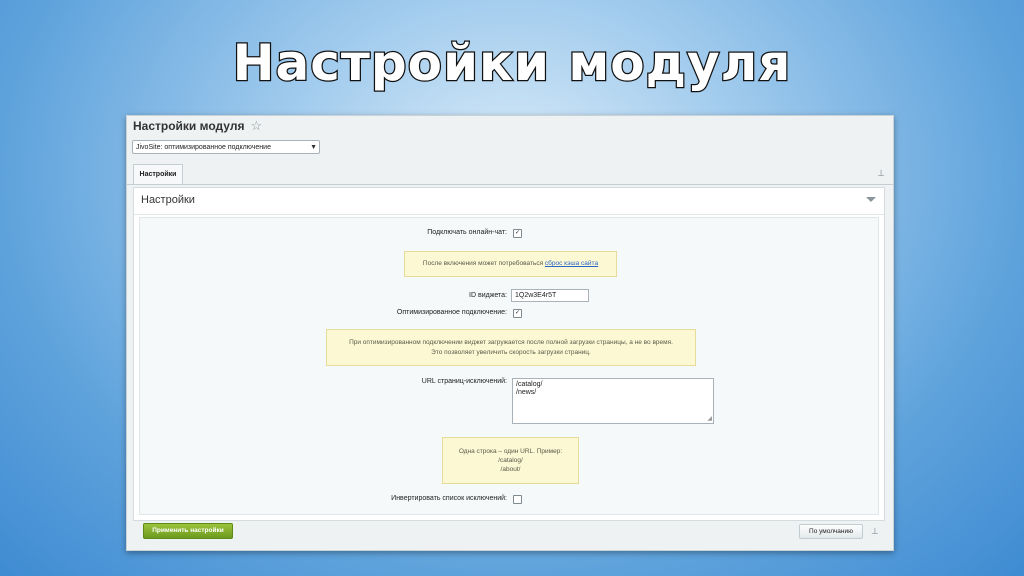  Describe the element at coordinates (510, 174) in the screenshot. I see `tab-bar: Настройки ⊥` at that location.